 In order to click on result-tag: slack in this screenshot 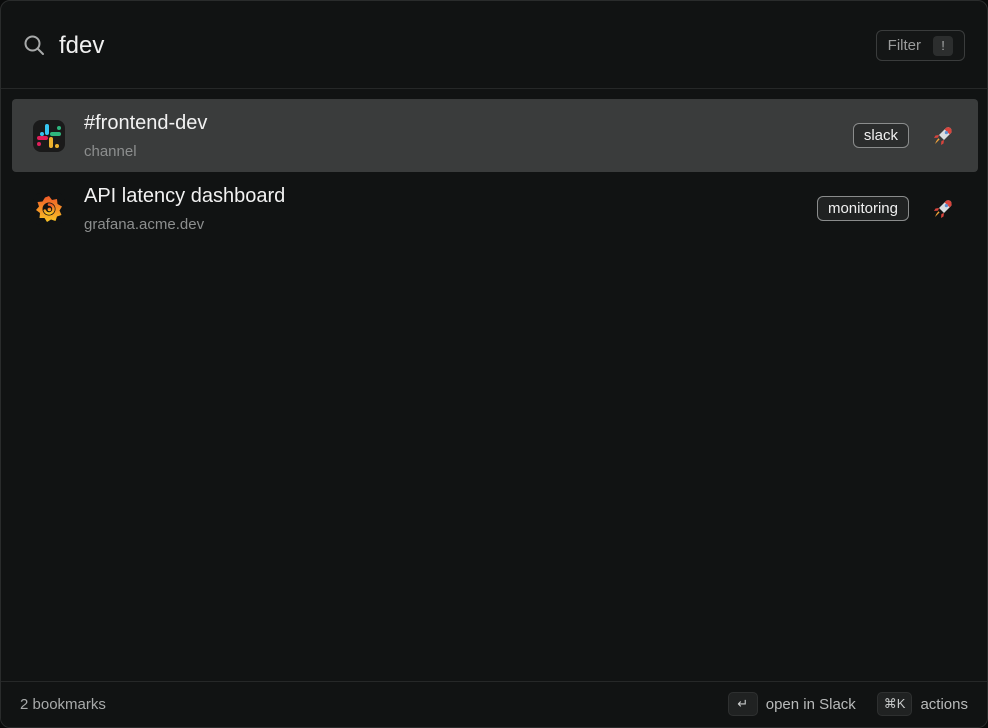, I will do `click(880, 135)`.